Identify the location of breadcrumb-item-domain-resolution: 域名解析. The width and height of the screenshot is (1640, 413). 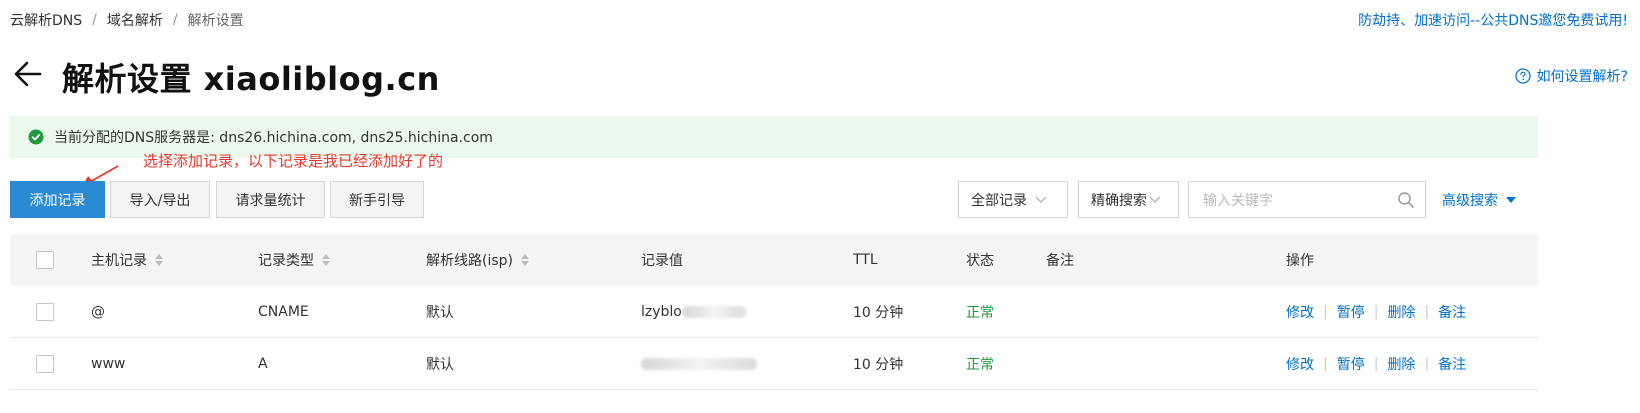
(135, 20).